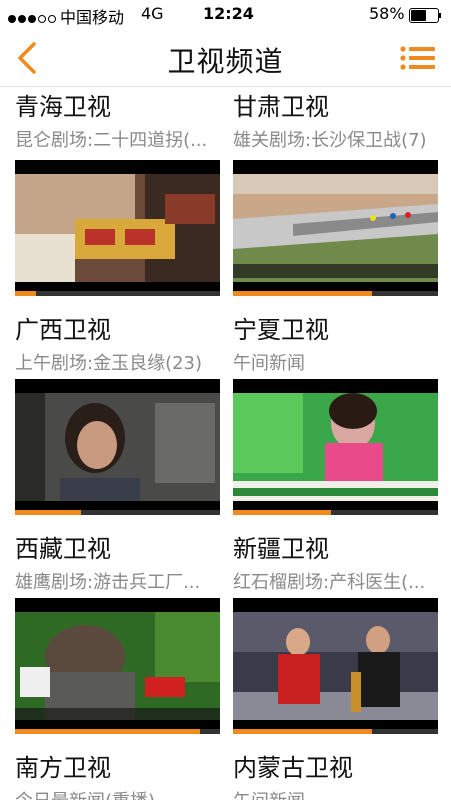  I want to click on battery-icon, so click(425, 15).